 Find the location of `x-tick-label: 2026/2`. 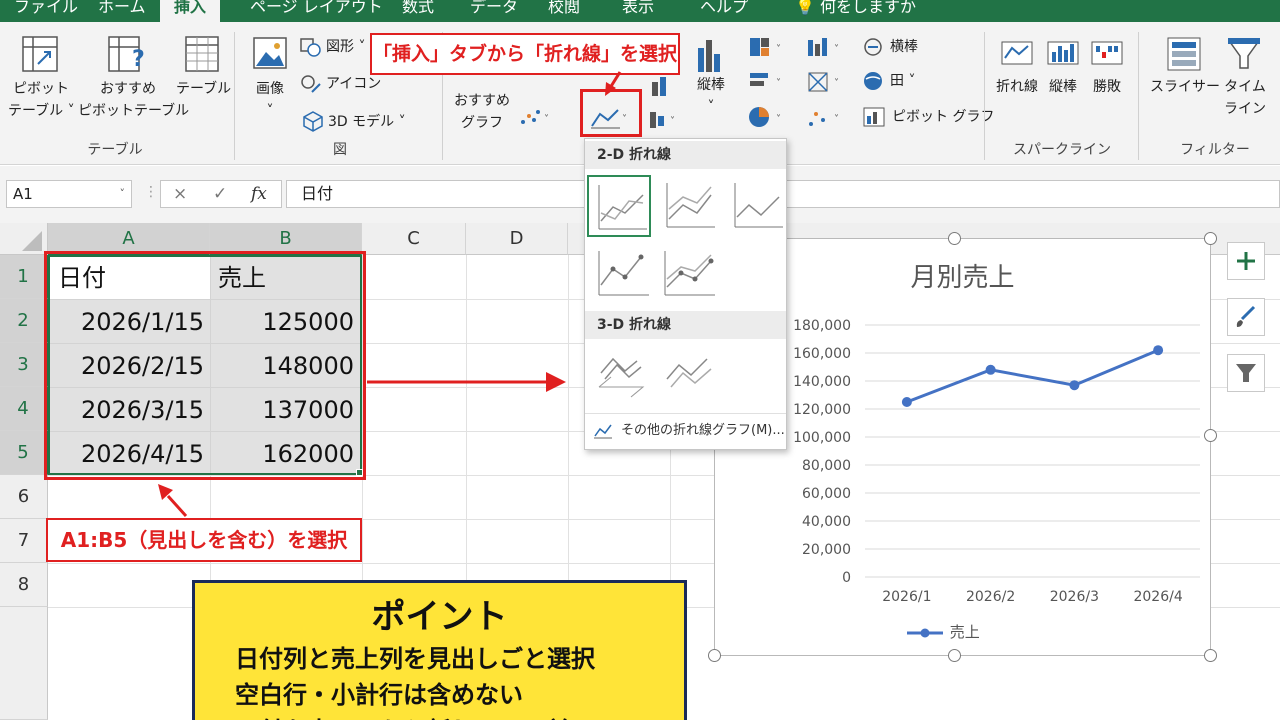

x-tick-label: 2026/2 is located at coordinates (990, 597).